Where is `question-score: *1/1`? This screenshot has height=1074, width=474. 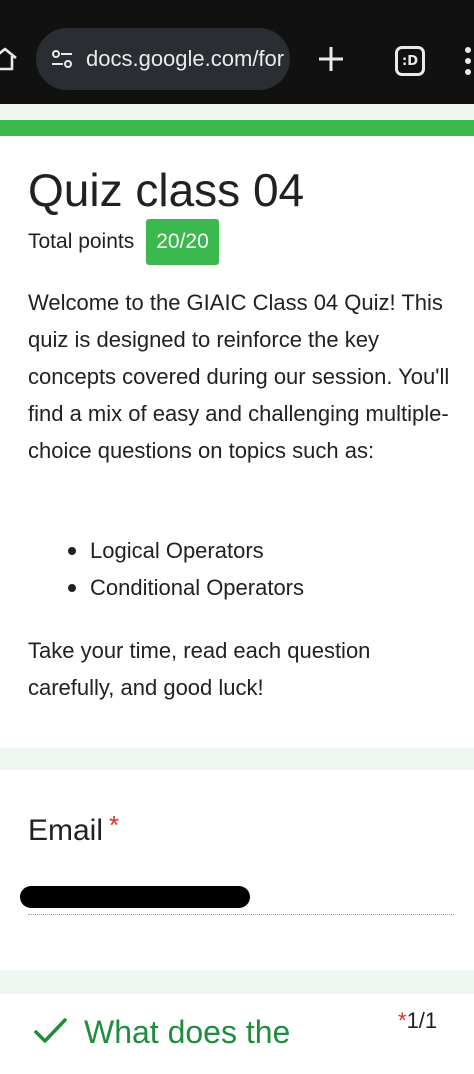
question-score: *1/1 is located at coordinates (417, 1021).